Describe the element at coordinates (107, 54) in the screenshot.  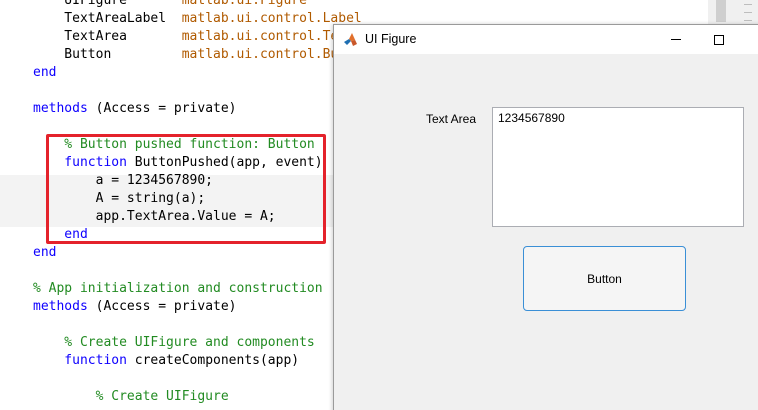
I see `code-token: Button` at that location.